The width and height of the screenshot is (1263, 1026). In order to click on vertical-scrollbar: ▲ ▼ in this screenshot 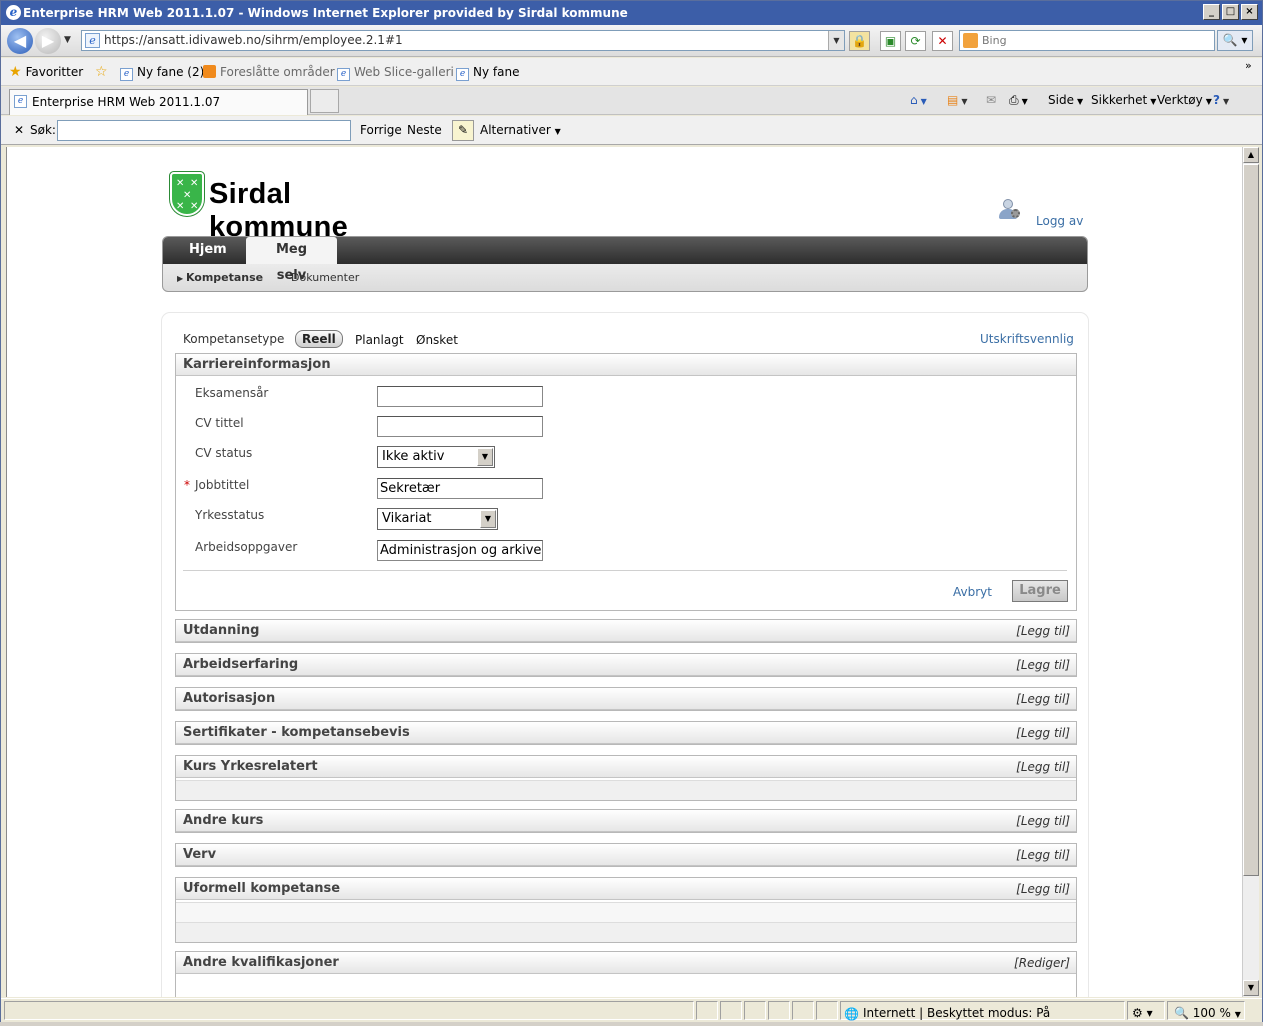, I will do `click(1250, 572)`.